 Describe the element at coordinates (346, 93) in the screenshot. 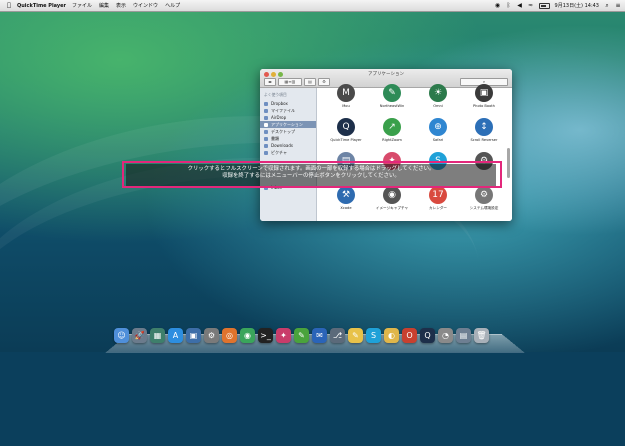

I see `app-icon: M` at that location.